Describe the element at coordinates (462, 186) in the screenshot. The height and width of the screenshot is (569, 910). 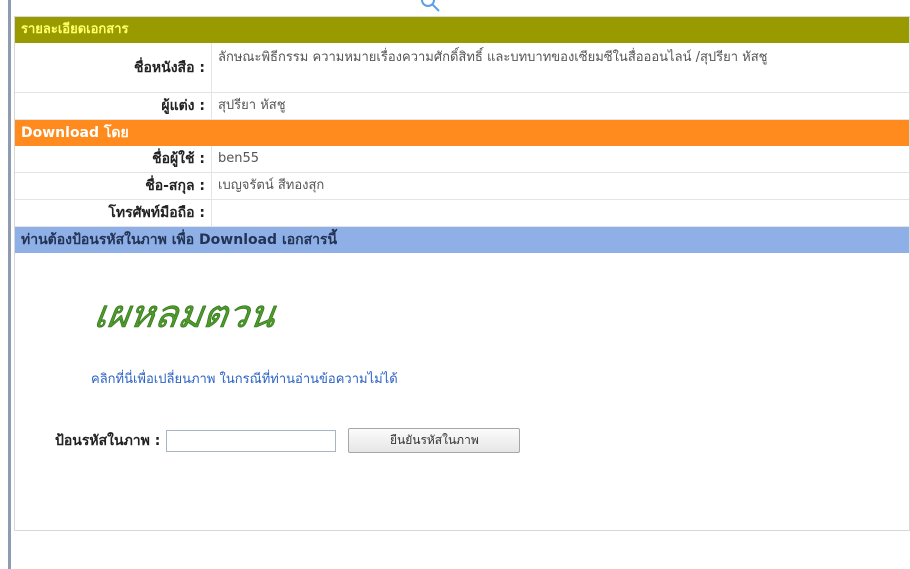
I see `fullname-row: ชื่อ-สกุล : เบญจรัตน์ สีทองสุก` at that location.